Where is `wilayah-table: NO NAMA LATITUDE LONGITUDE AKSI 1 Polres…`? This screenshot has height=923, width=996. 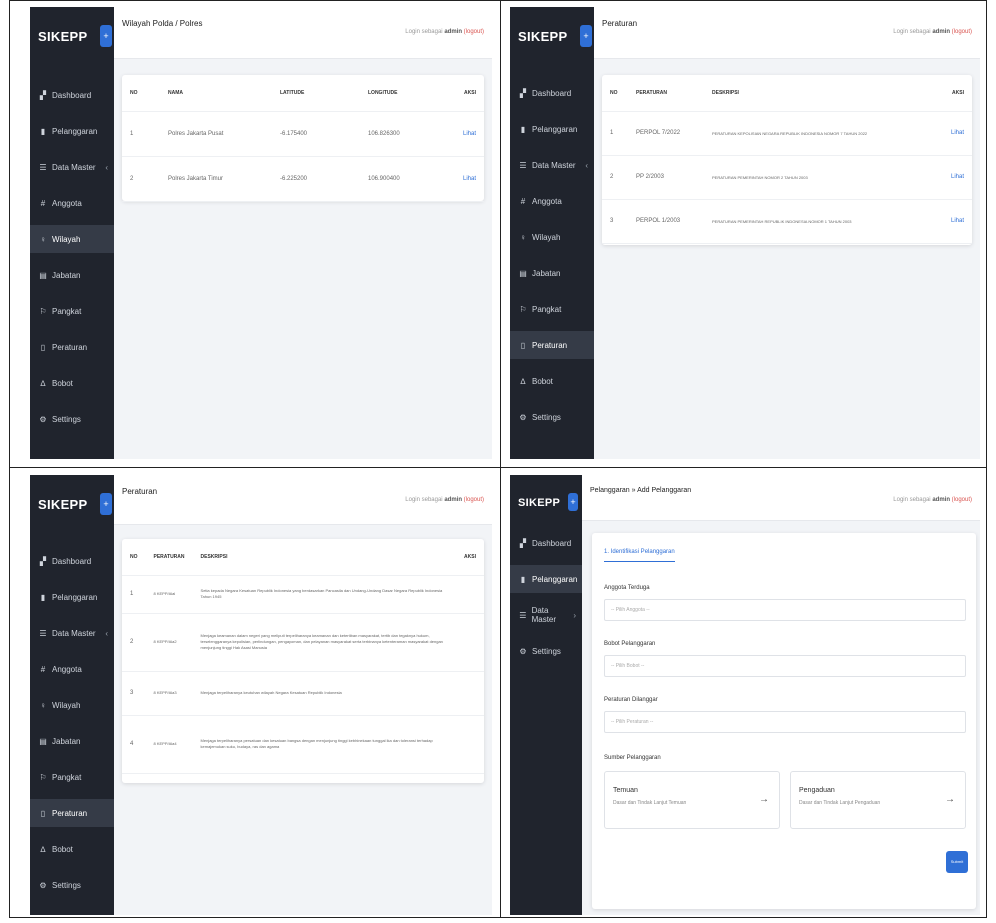
wilayah-table: NO NAMA LATITUDE LONGITUDE AKSI 1 Polres… is located at coordinates (303, 138).